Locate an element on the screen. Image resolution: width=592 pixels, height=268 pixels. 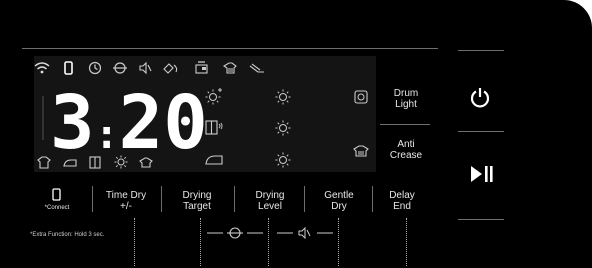
power-button is located at coordinates (480, 97).